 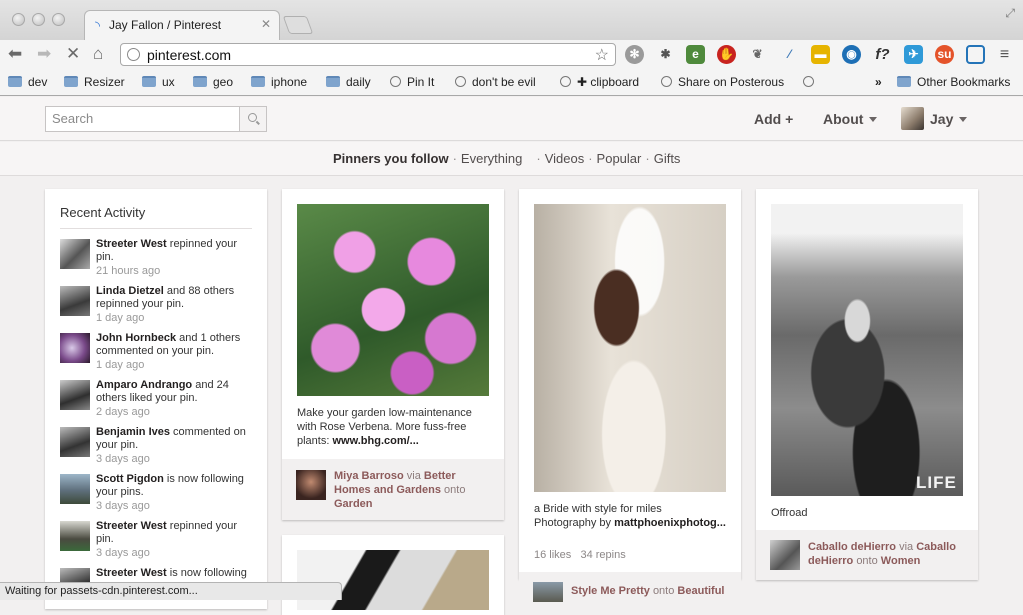 What do you see at coordinates (213, 82) in the screenshot?
I see `bookmark-folder: geo` at bounding box center [213, 82].